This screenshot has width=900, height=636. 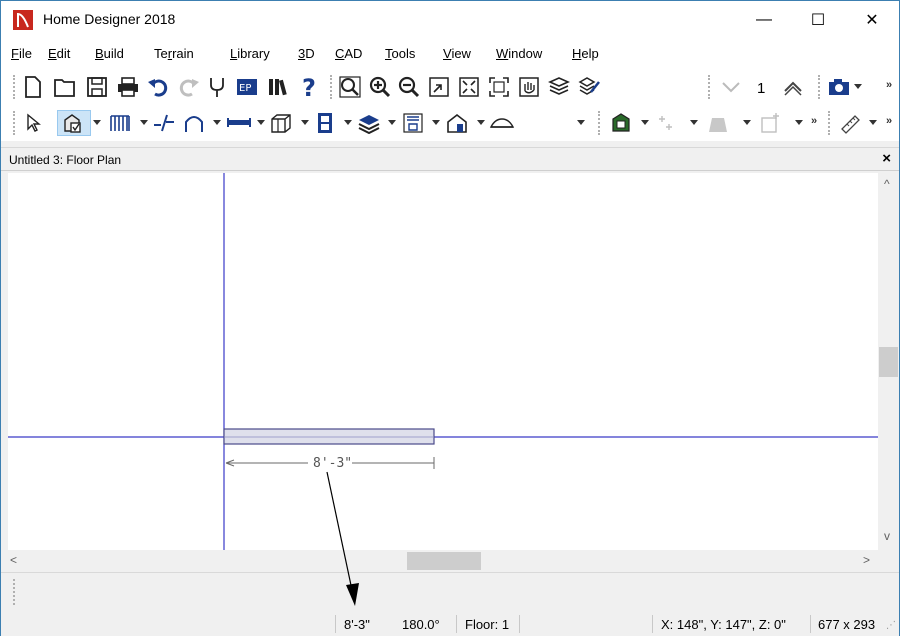 What do you see at coordinates (731, 87) in the screenshot?
I see `floor-down-icon` at bounding box center [731, 87].